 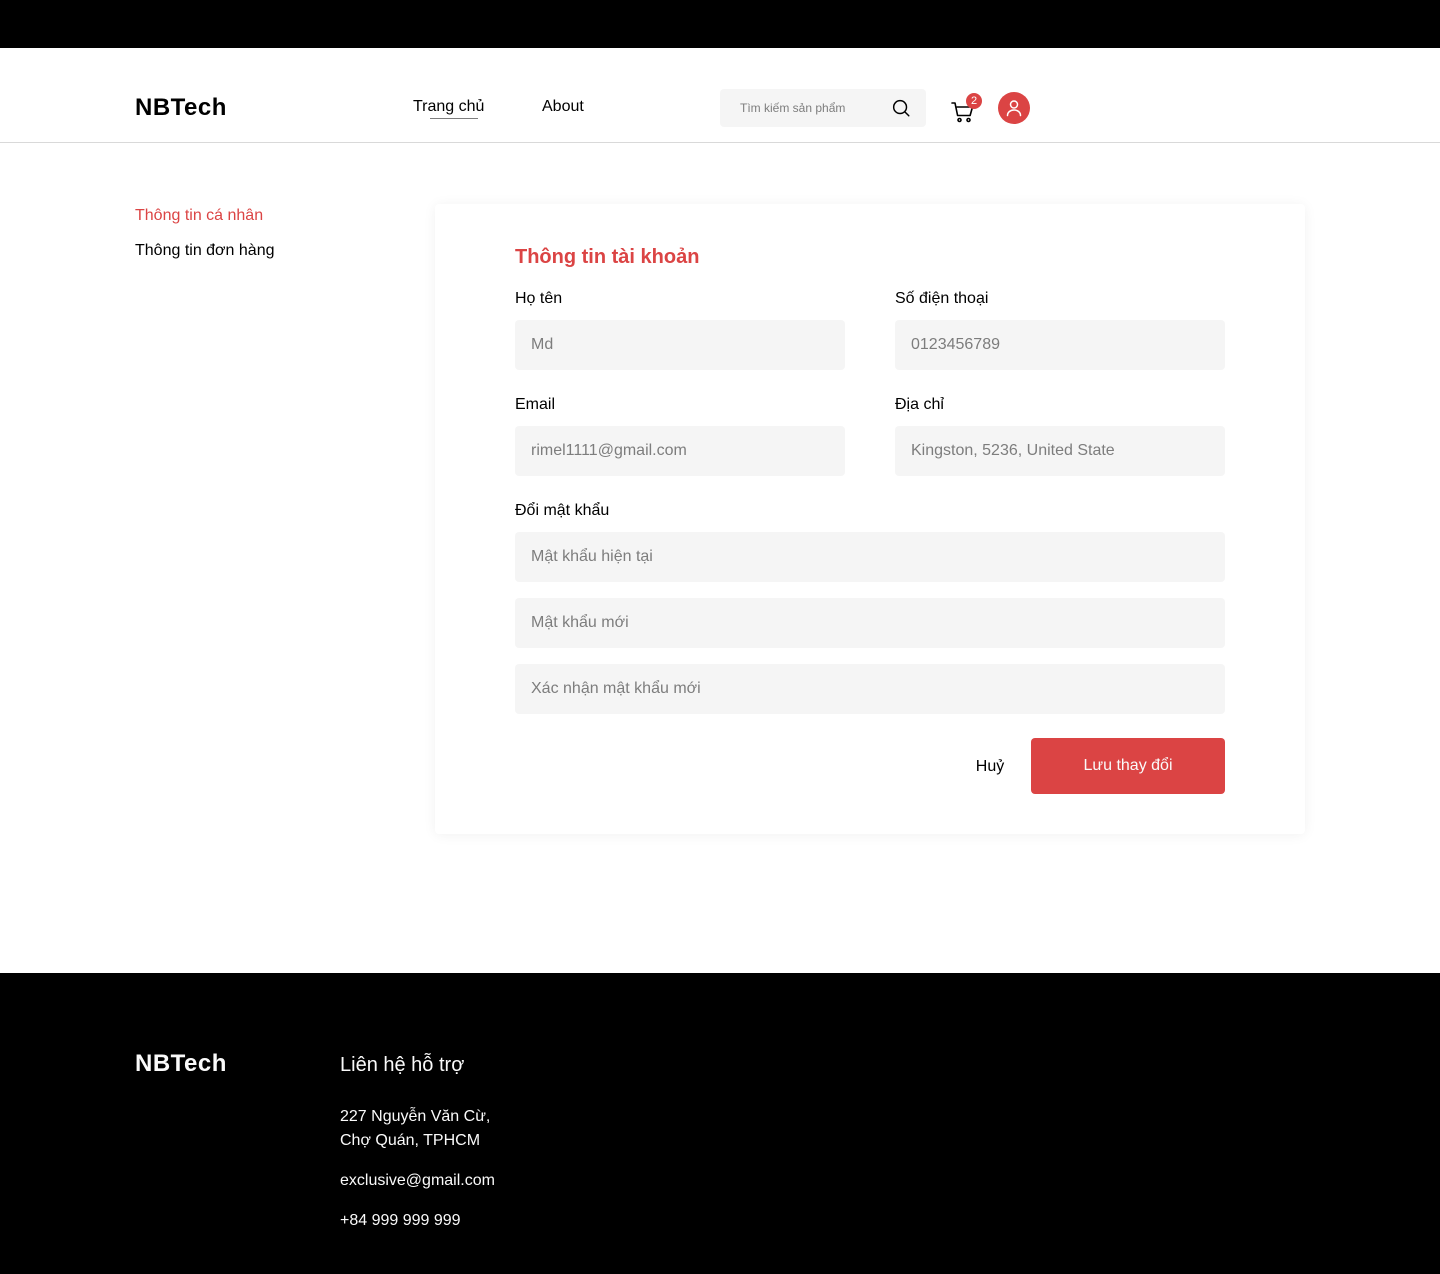 I want to click on nav-about-link: About, so click(x=563, y=107).